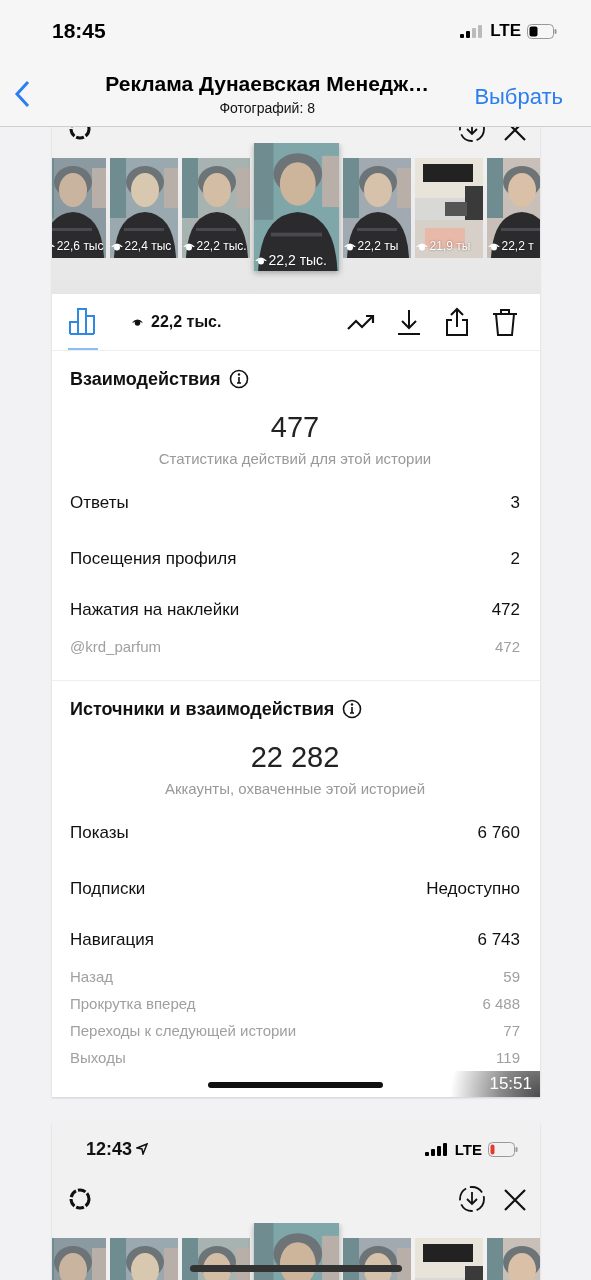 This screenshot has height=1280, width=591. What do you see at coordinates (117, 1149) in the screenshot?
I see `status-time: 12:43` at bounding box center [117, 1149].